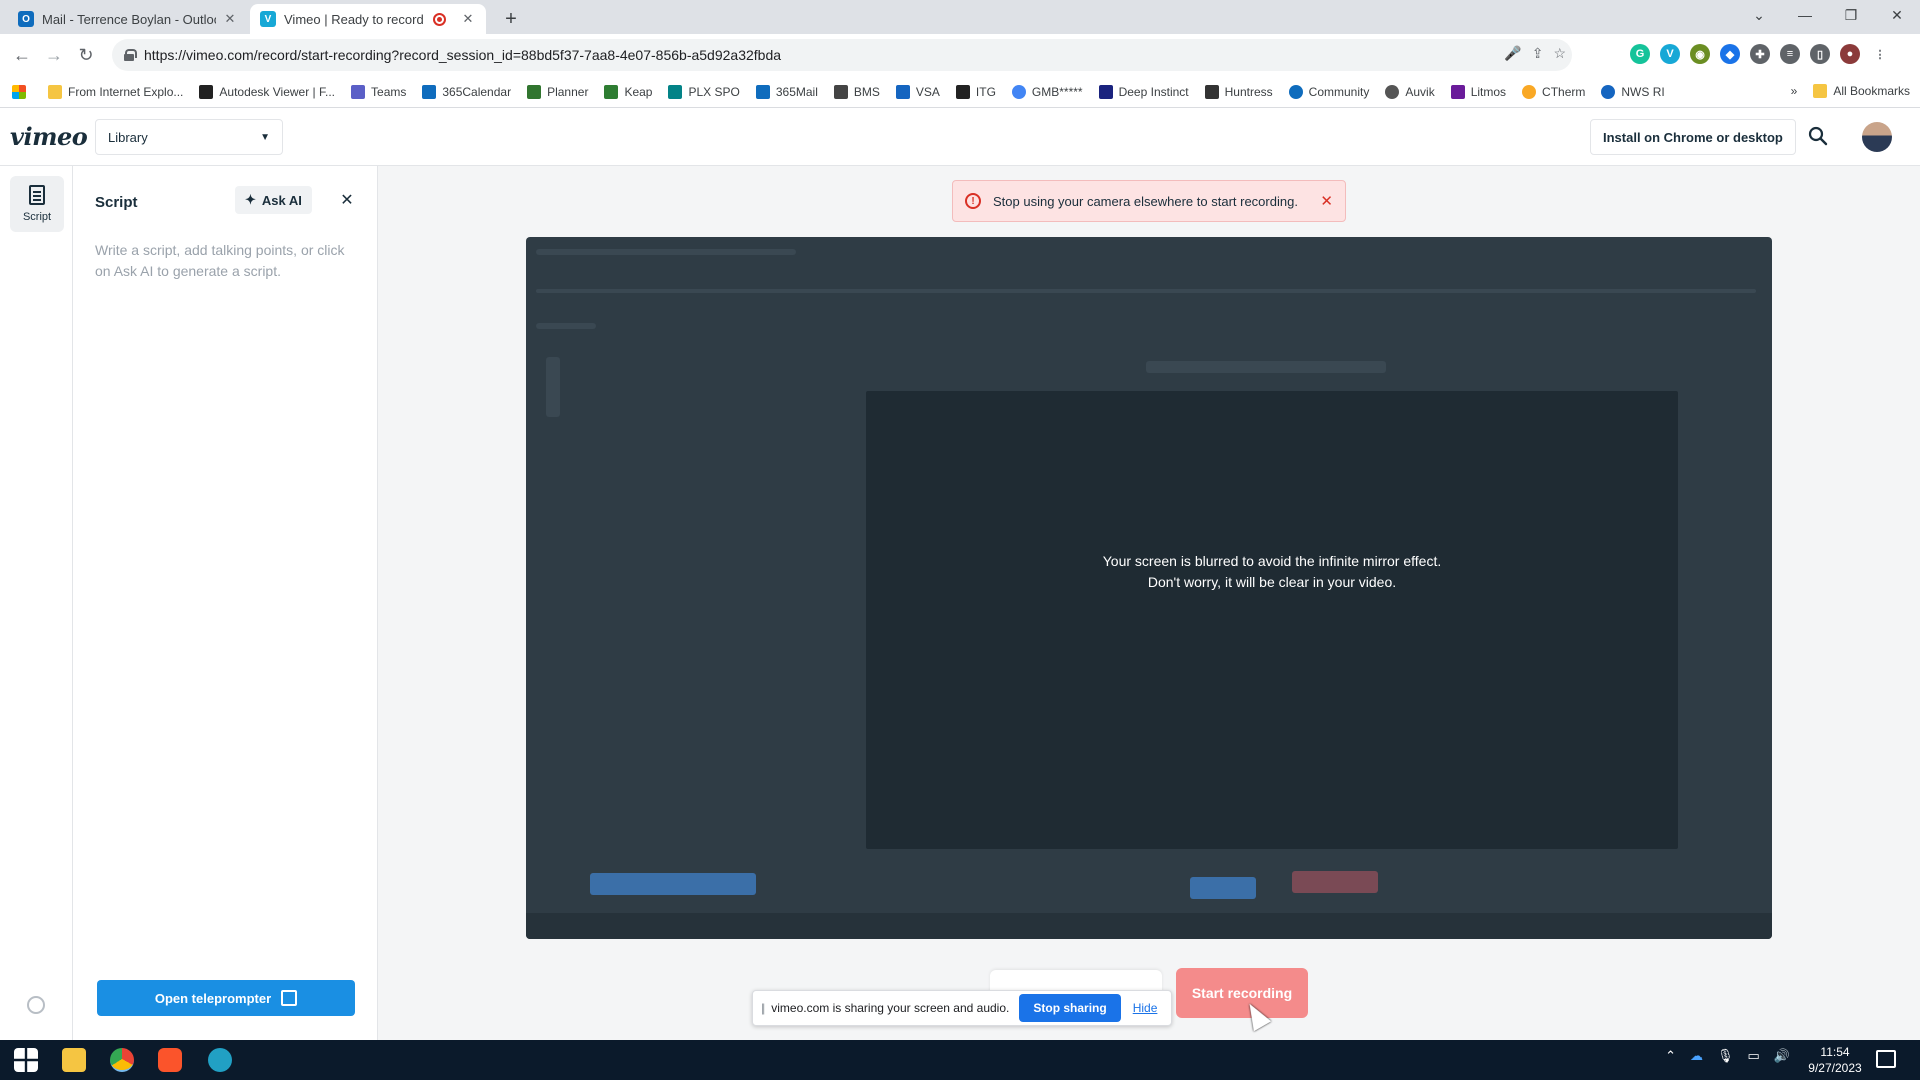 Image resolution: width=1920 pixels, height=1080 pixels. Describe the element at coordinates (1730, 54) in the screenshot. I see `extension-icon: ◆` at that location.